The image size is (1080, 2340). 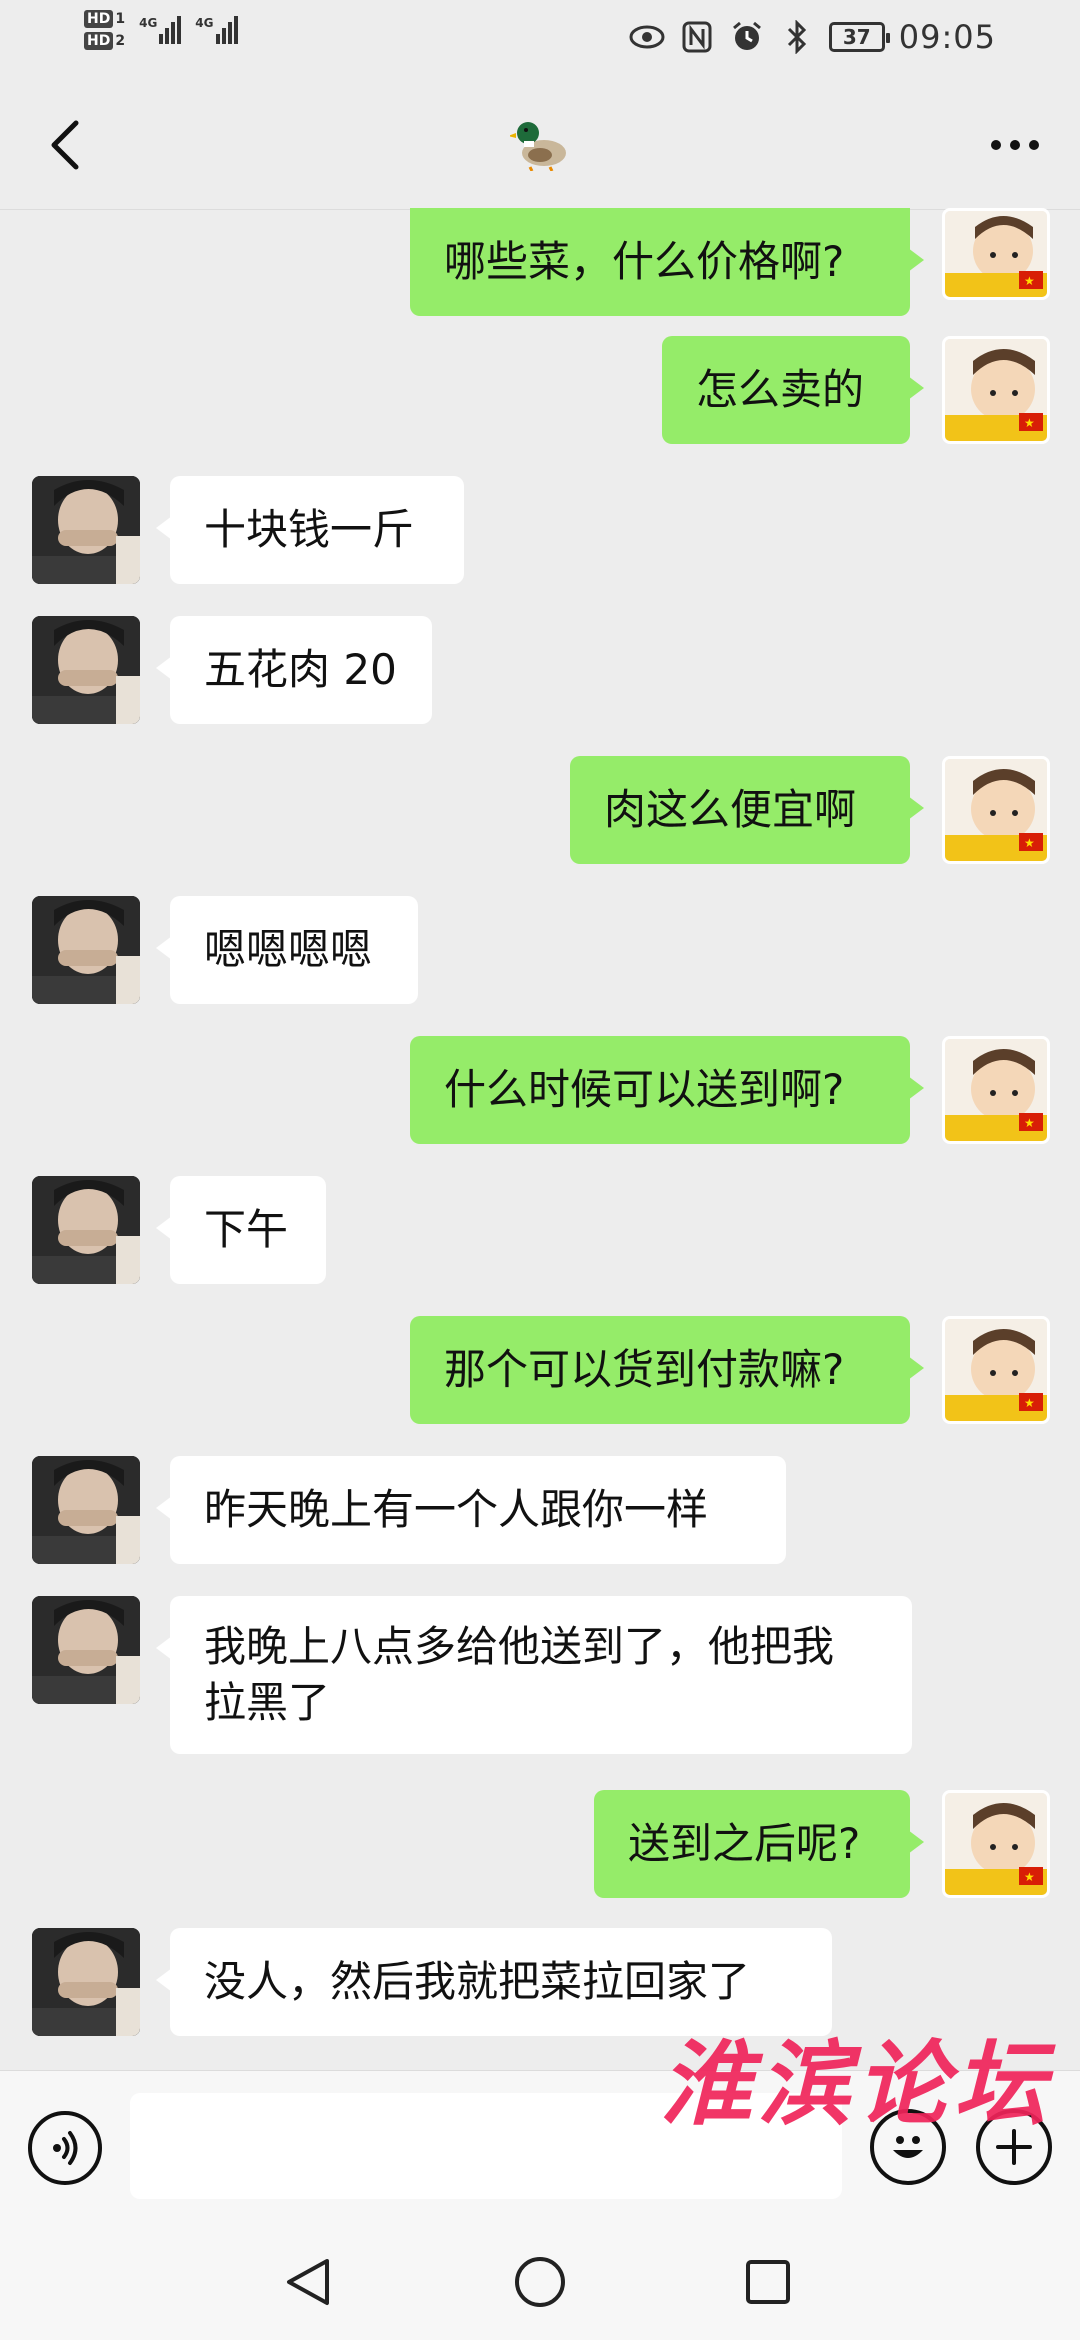 I want to click on eye-icon, so click(x=647, y=37).